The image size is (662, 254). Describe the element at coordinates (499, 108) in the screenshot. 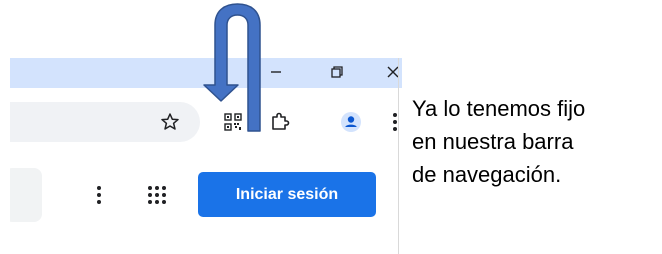

I see `caption-line: Ya lo tenemos fijo` at that location.